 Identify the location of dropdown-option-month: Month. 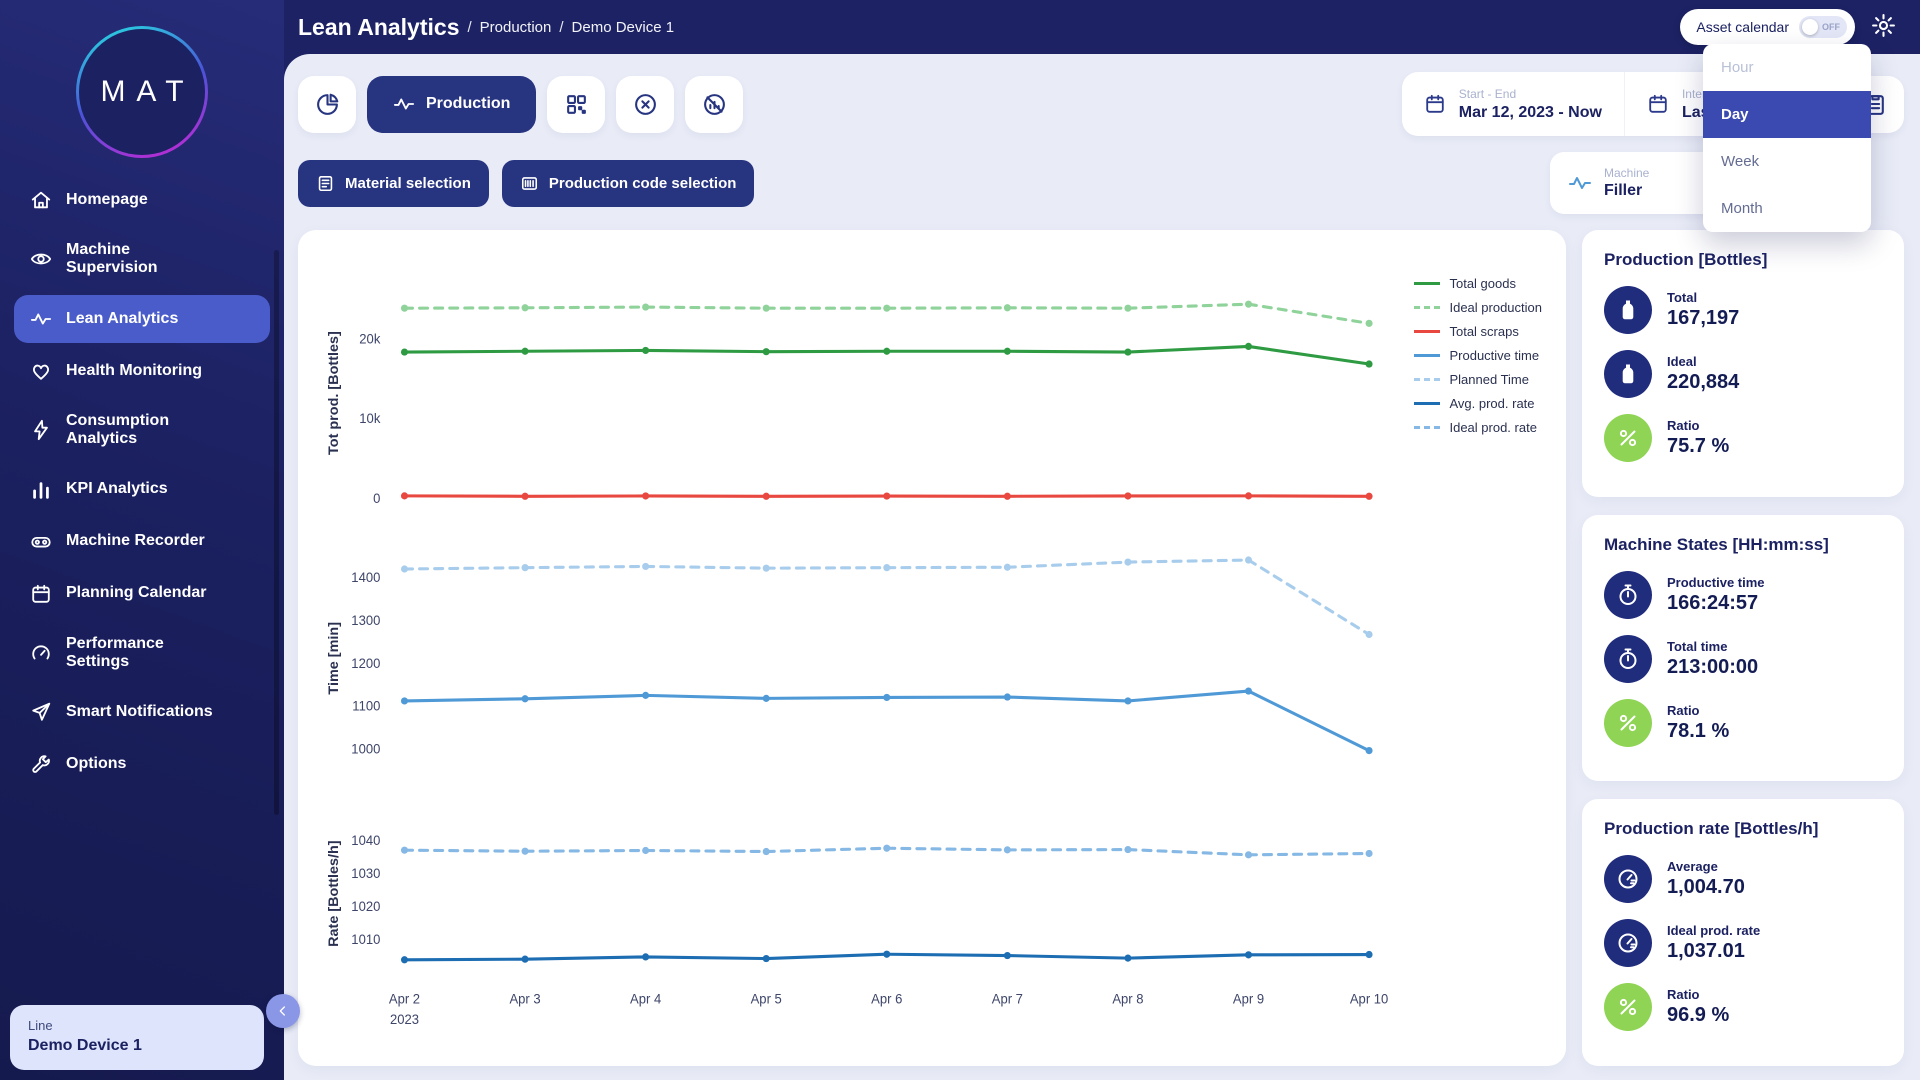
(1787, 208).